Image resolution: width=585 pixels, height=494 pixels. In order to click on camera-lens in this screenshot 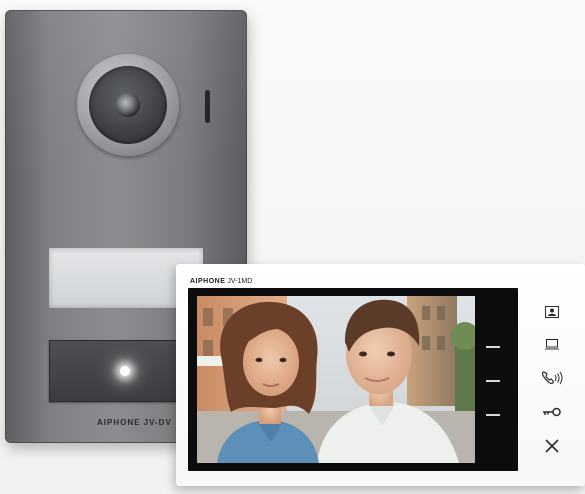, I will do `click(128, 105)`.